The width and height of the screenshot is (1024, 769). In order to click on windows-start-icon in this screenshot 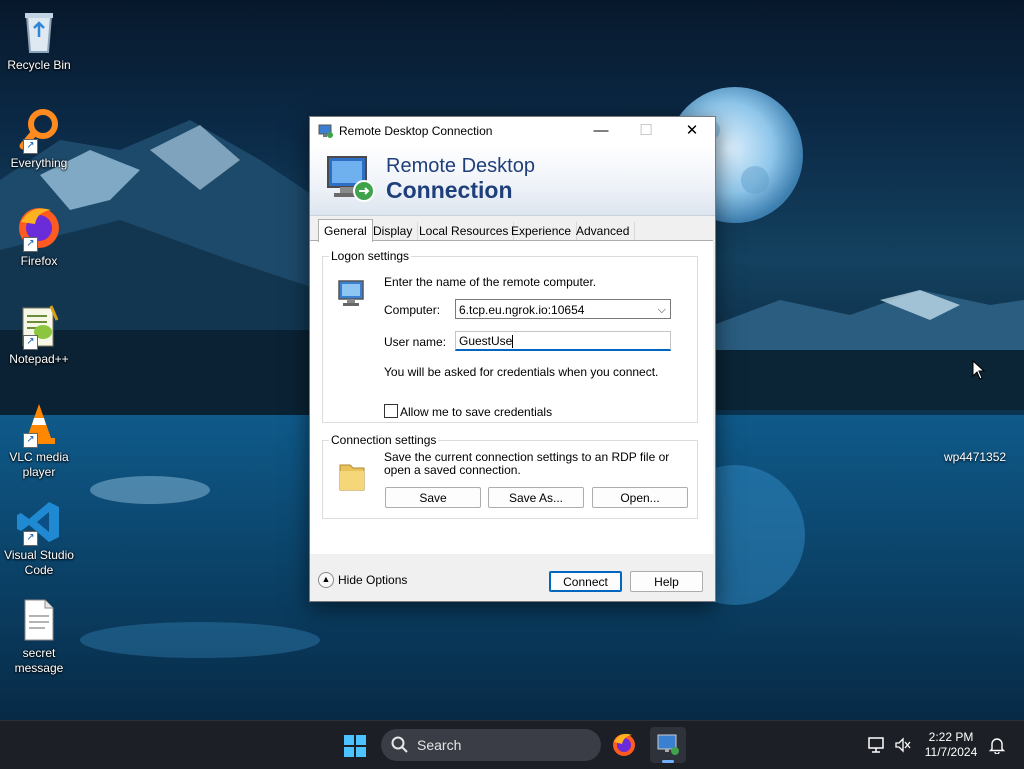, I will do `click(355, 746)`.